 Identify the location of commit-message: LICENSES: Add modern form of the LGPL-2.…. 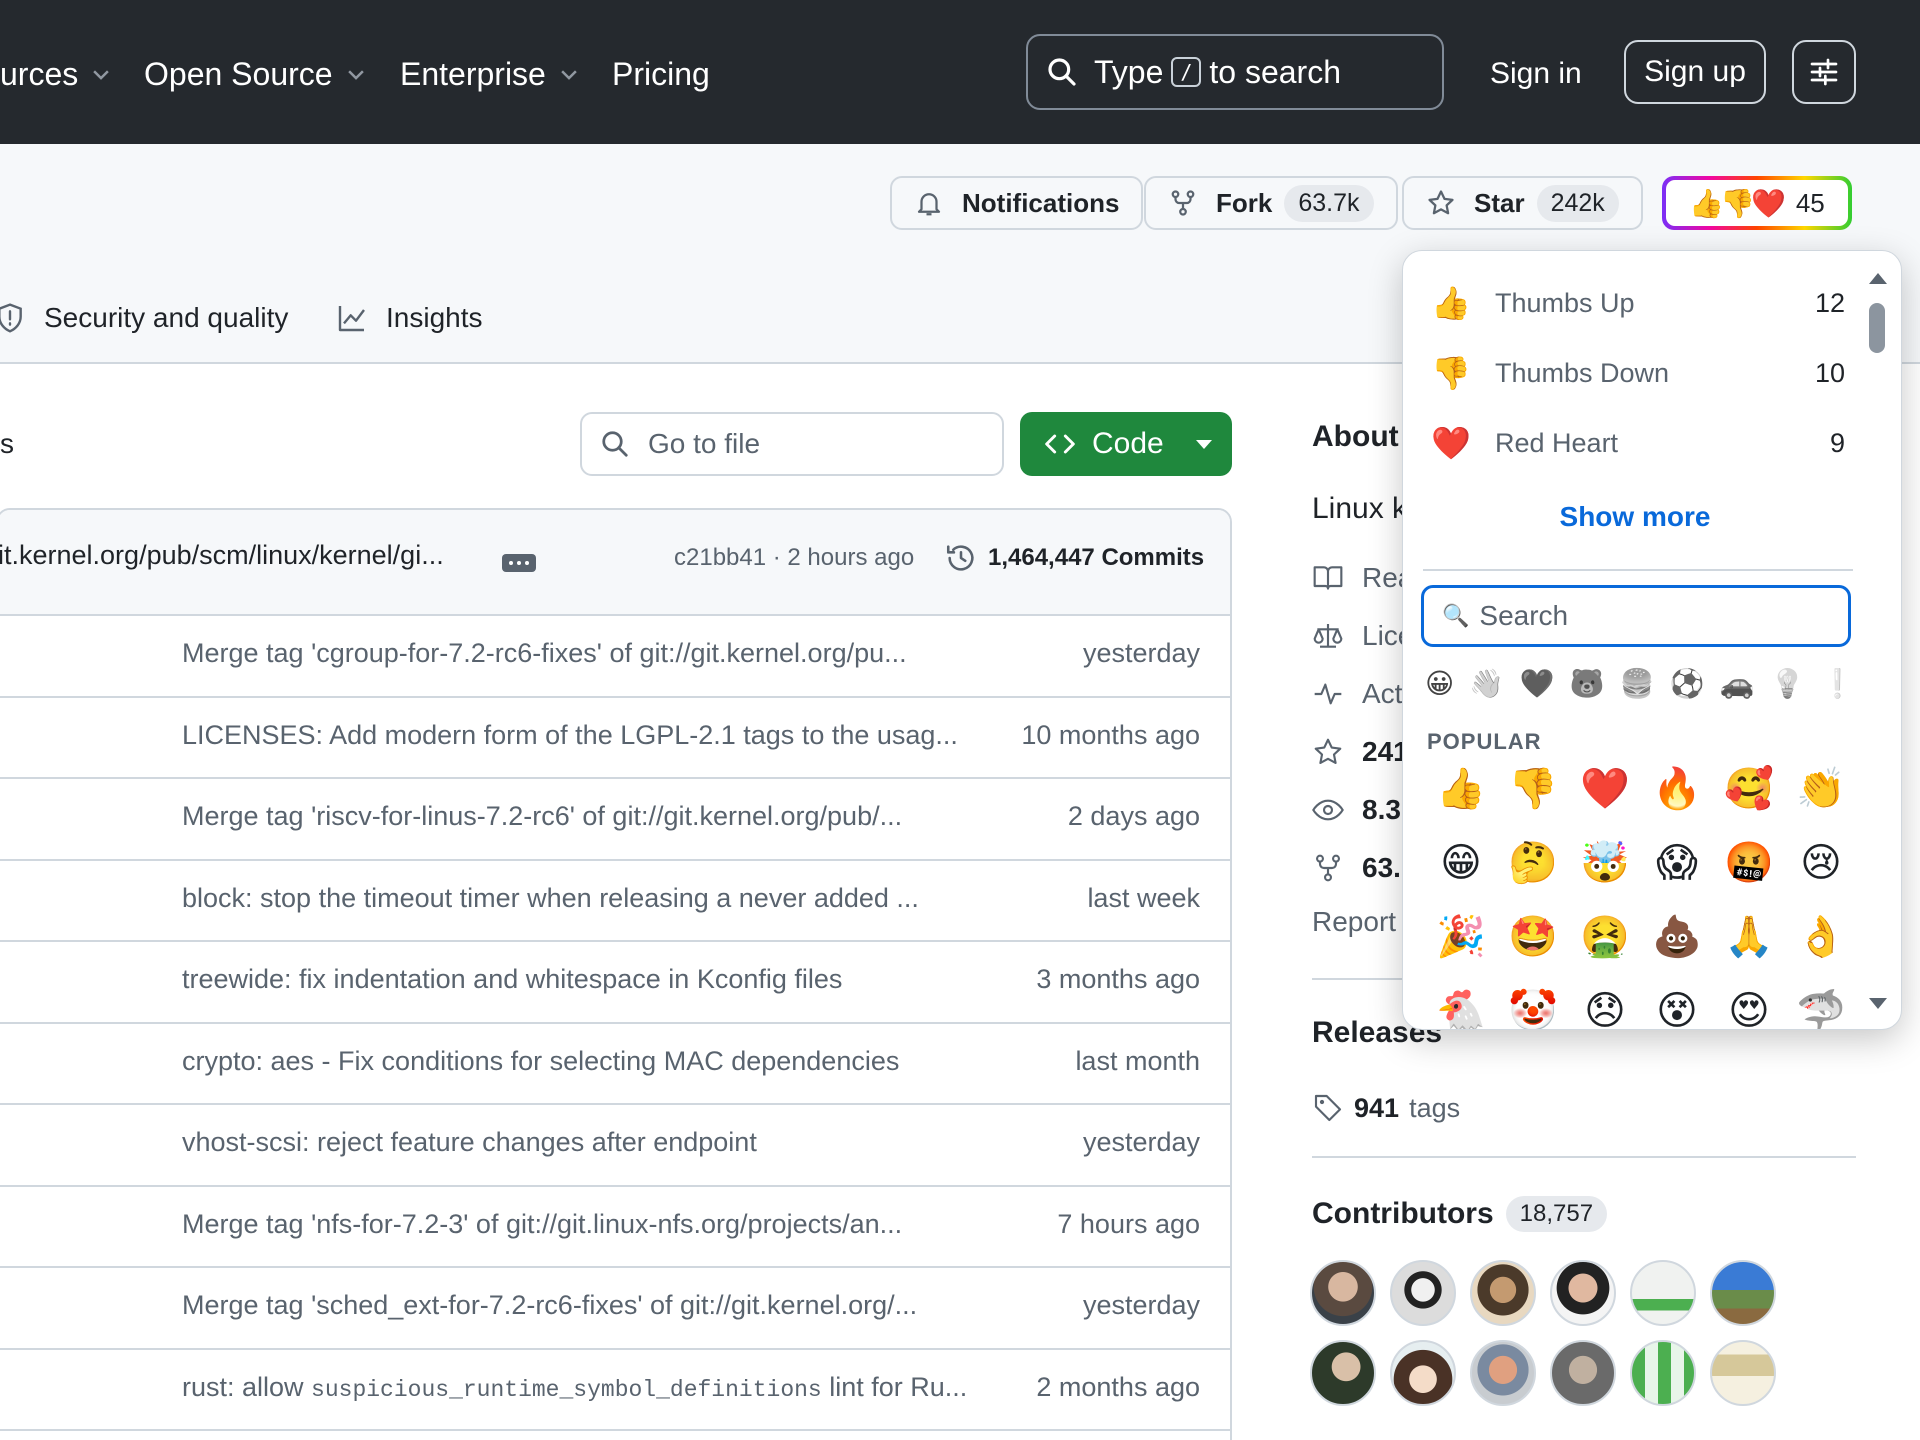
(570, 735).